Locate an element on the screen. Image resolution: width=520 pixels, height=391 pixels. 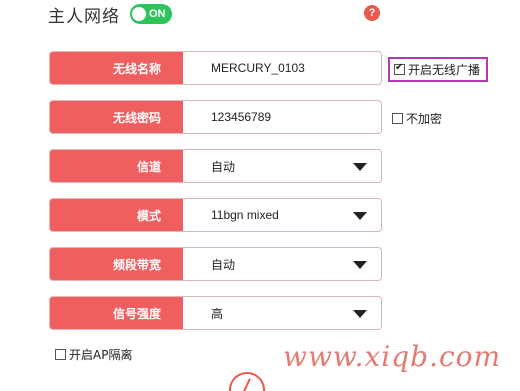
mode-label: 模式 is located at coordinates (116, 215).